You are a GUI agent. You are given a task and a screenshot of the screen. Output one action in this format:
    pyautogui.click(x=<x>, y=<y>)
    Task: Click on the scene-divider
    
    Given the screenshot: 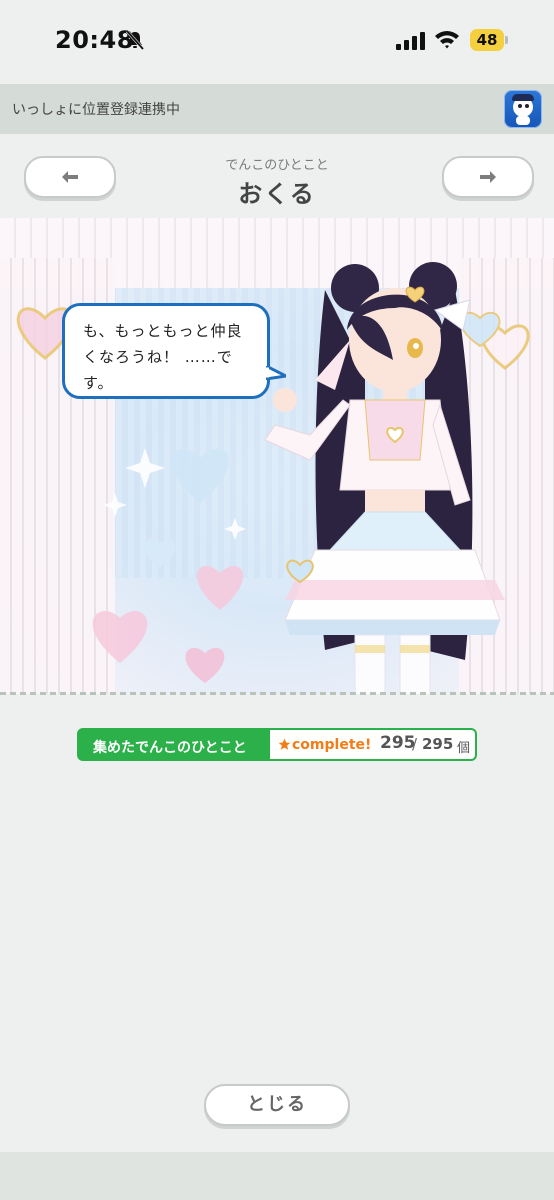 What is the action you would take?
    pyautogui.click(x=277, y=693)
    